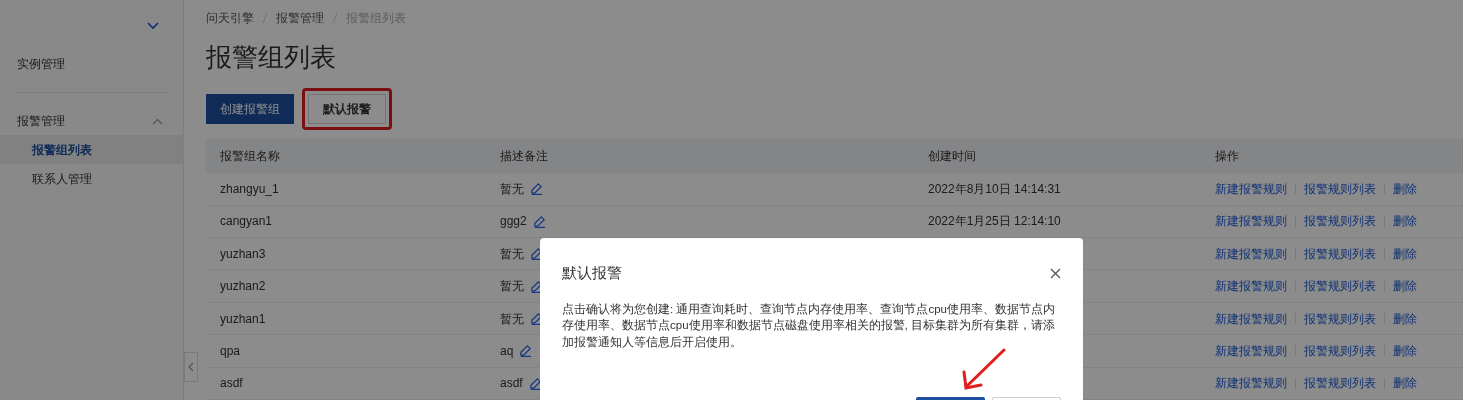 Image resolution: width=1463 pixels, height=400 pixels. Describe the element at coordinates (243, 254) in the screenshot. I see `table-cell-text: yuzhan3` at that location.